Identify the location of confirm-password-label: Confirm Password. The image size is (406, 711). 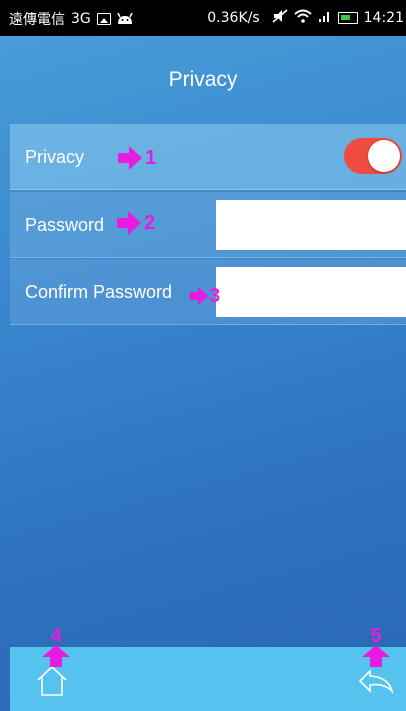
(99, 292).